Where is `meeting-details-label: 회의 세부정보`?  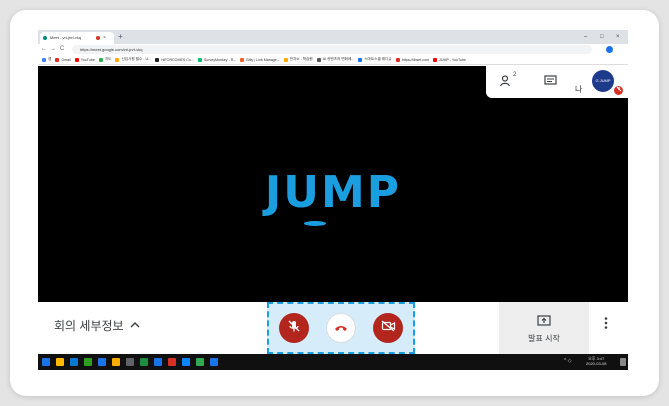
meeting-details-label: 회의 세부정보 is located at coordinates (89, 326).